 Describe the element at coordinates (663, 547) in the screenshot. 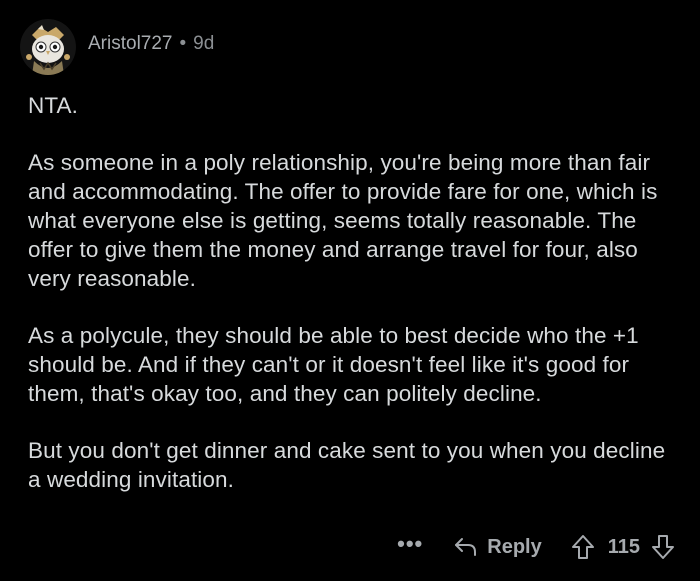

I see `downvote-arrow-icon` at that location.